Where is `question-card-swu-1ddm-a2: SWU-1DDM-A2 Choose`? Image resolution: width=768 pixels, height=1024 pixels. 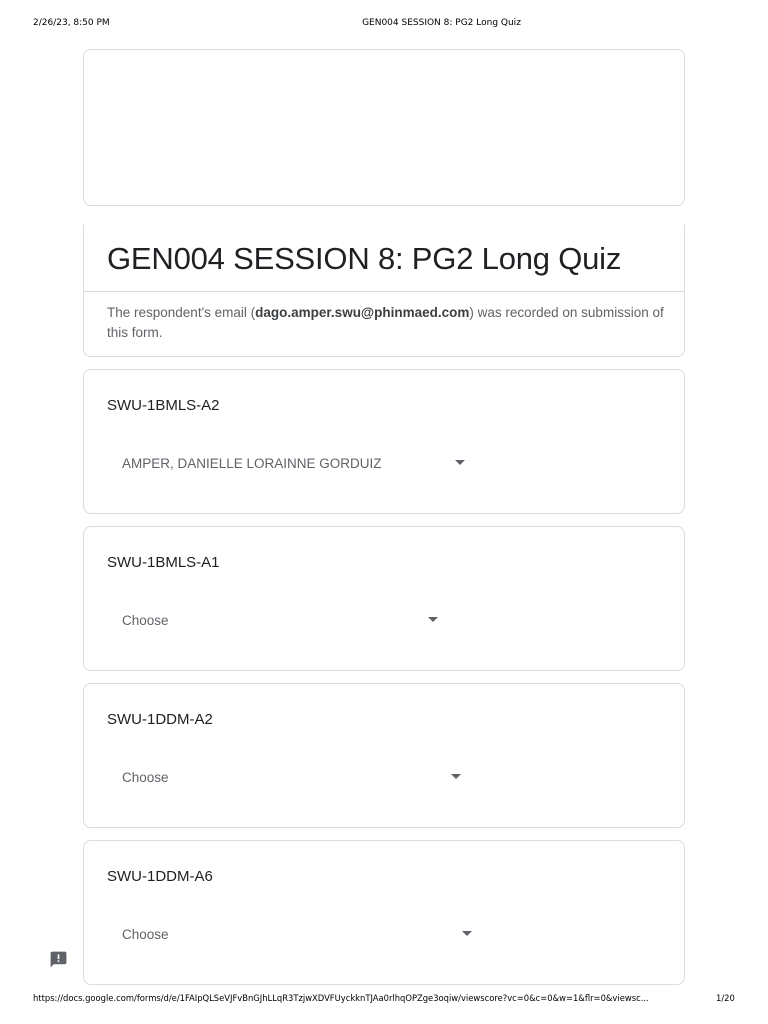
question-card-swu-1ddm-a2: SWU-1DDM-A2 Choose is located at coordinates (384, 755).